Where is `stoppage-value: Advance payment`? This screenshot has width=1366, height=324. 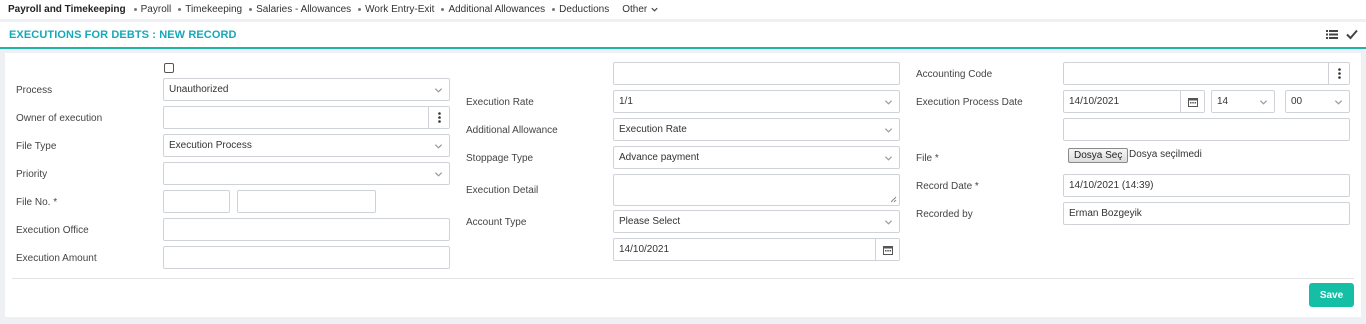 stoppage-value: Advance payment is located at coordinates (659, 157).